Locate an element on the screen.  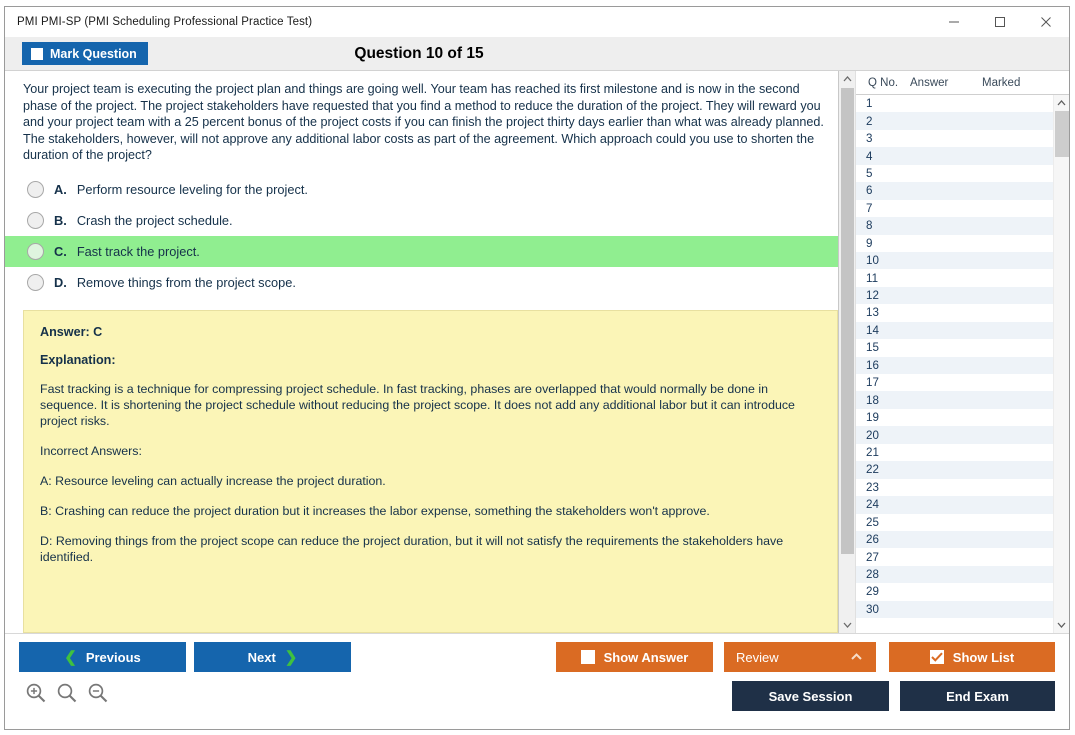
show-answer-checkbox-icon is located at coordinates (587, 657).